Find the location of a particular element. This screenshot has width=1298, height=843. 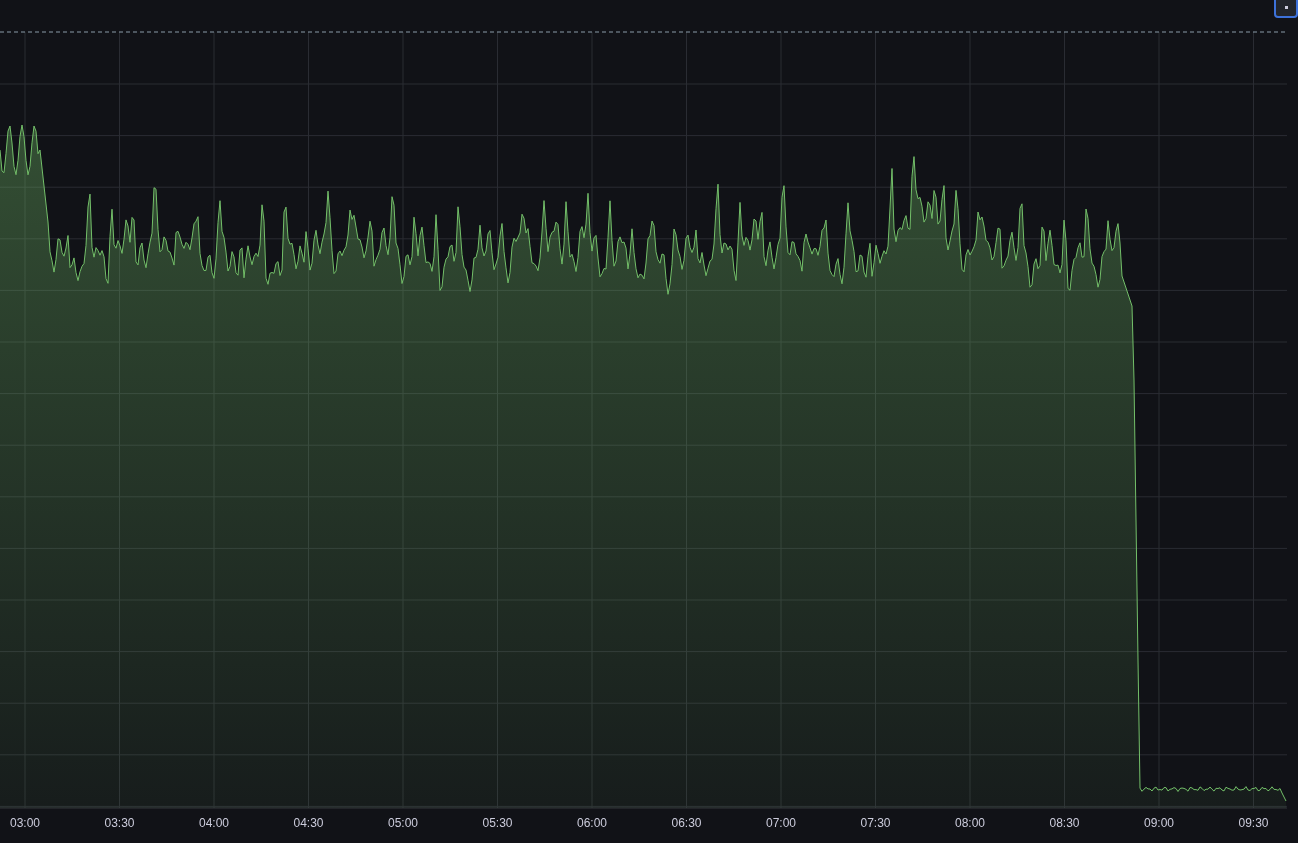

time-tick-label: 03:30 is located at coordinates (119, 823).